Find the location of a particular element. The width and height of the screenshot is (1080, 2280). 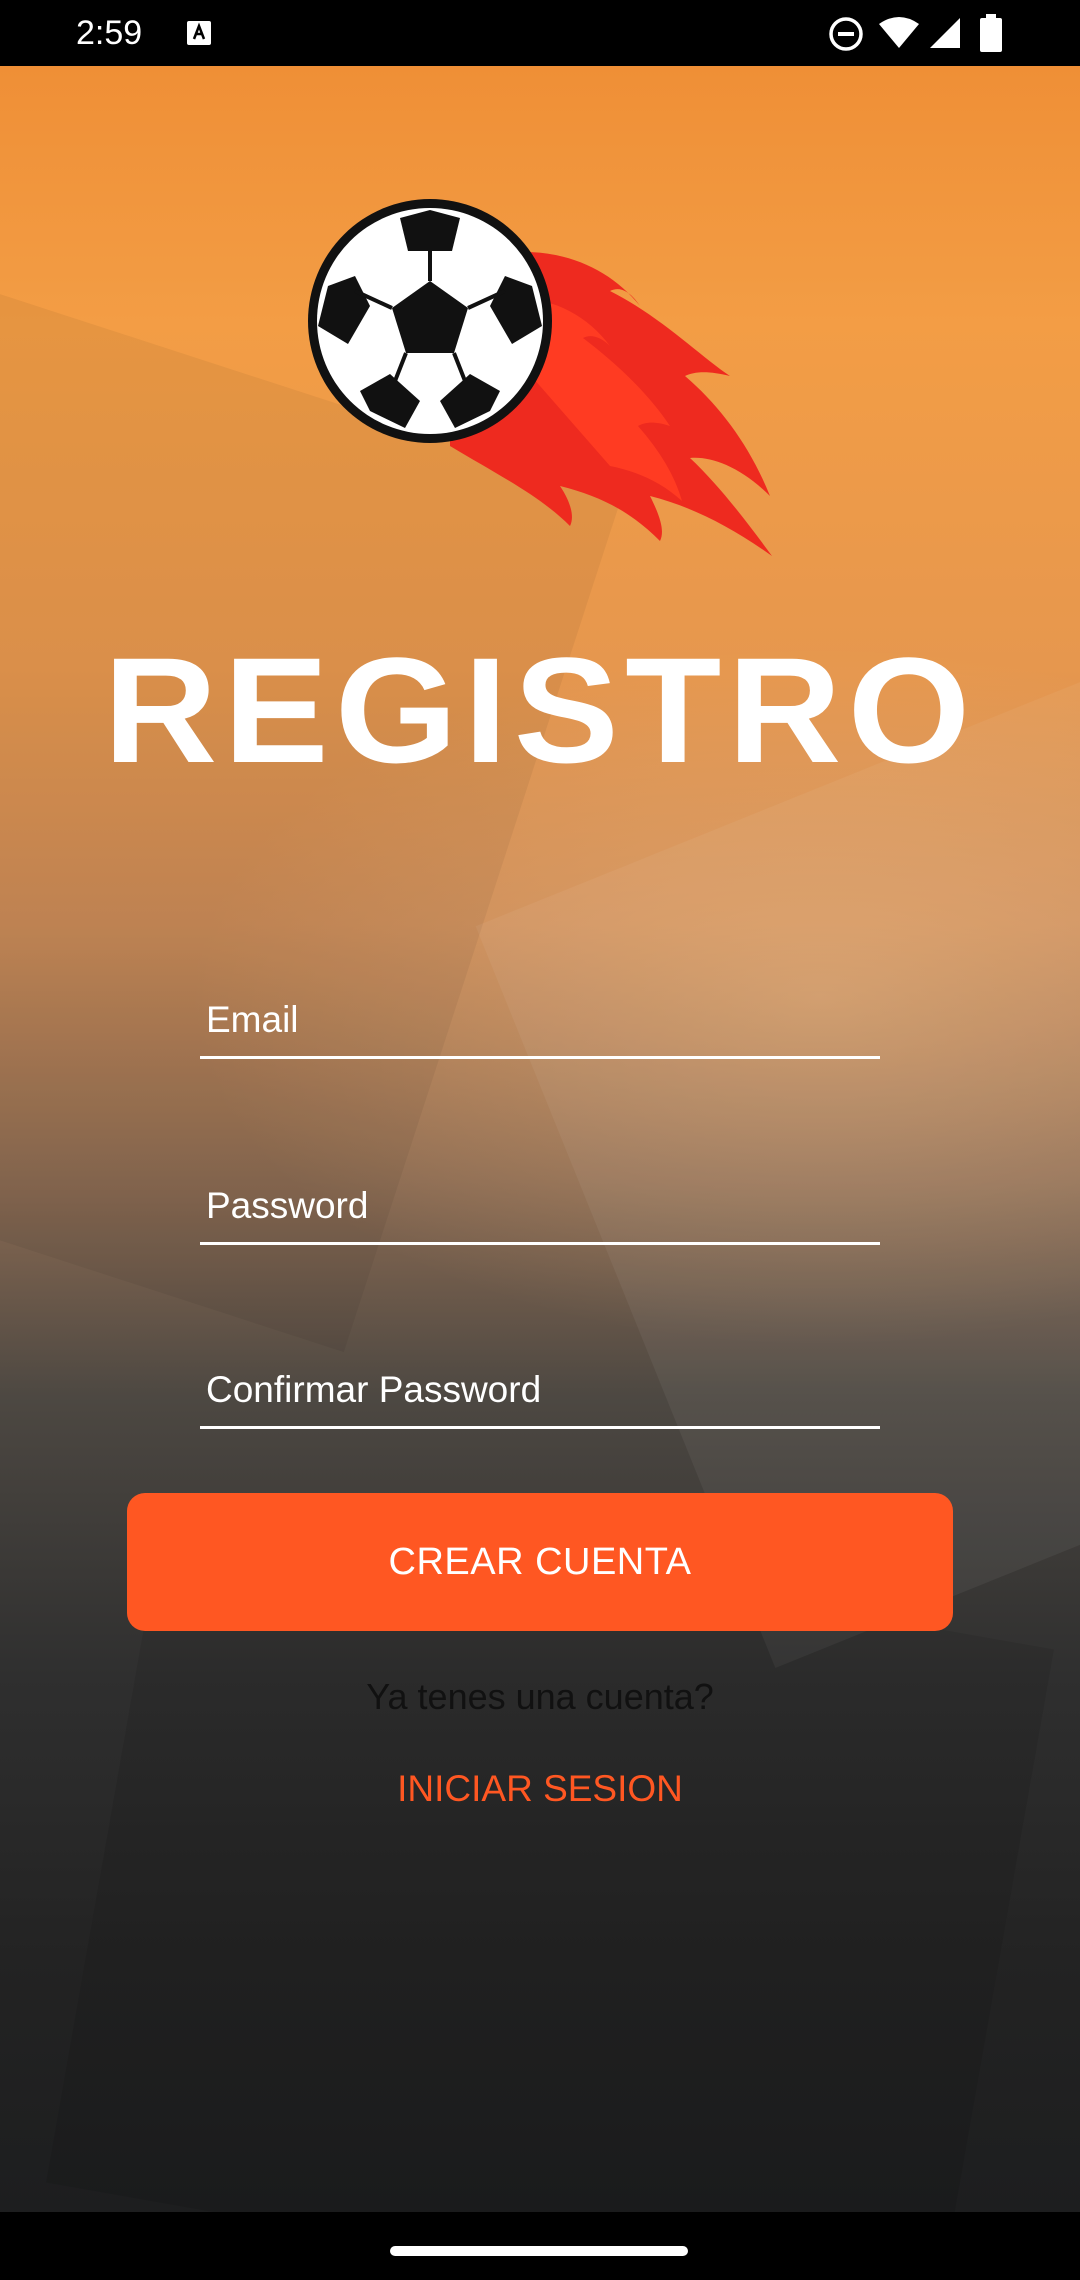

wifi-icon is located at coordinates (899, 32).